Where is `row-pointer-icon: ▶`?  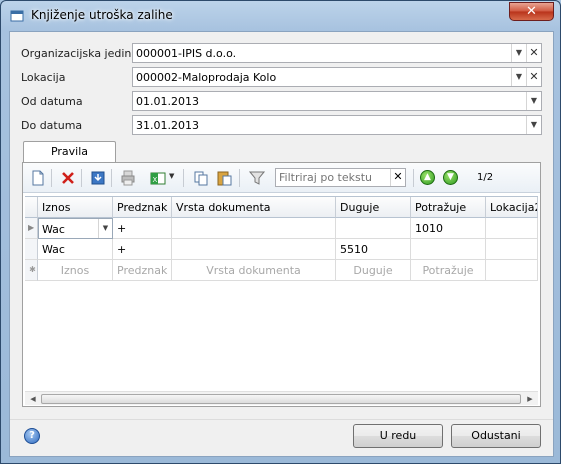
row-pointer-icon: ▶ is located at coordinates (31, 228).